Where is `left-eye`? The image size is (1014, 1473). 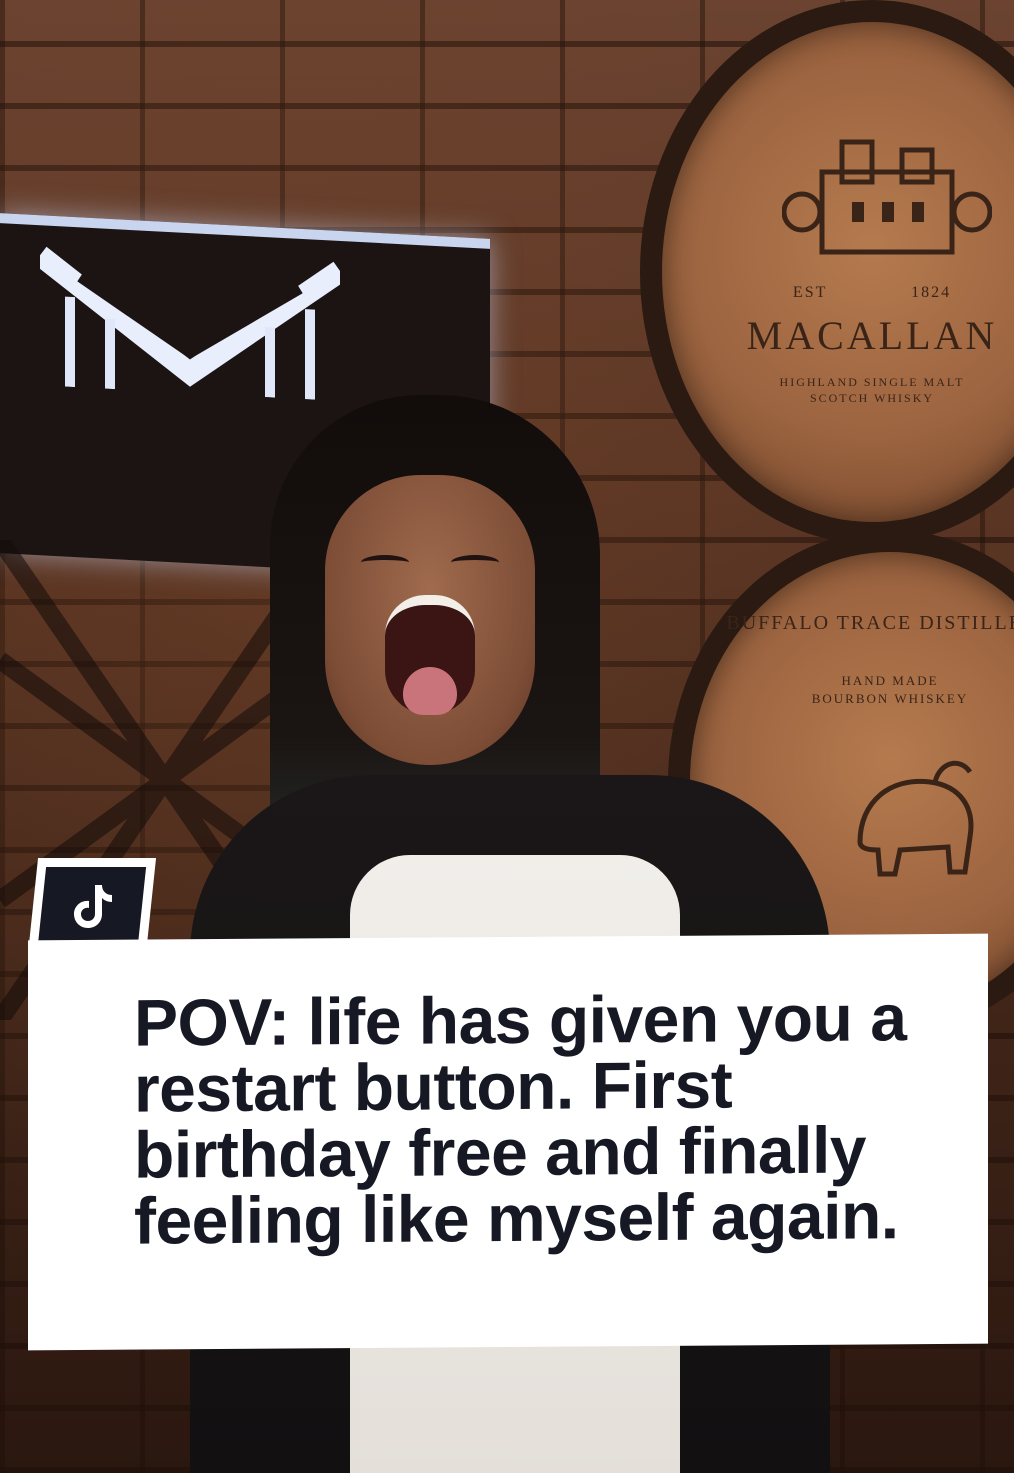 left-eye is located at coordinates (385, 562).